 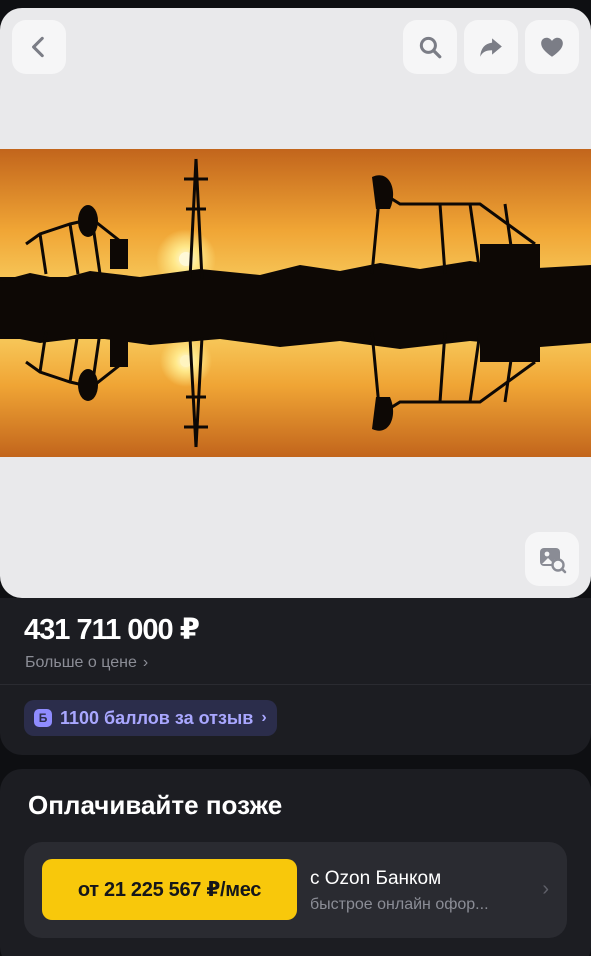 I want to click on review-points-badge: Б 1100 баллов за отзыв ›, so click(x=150, y=718).